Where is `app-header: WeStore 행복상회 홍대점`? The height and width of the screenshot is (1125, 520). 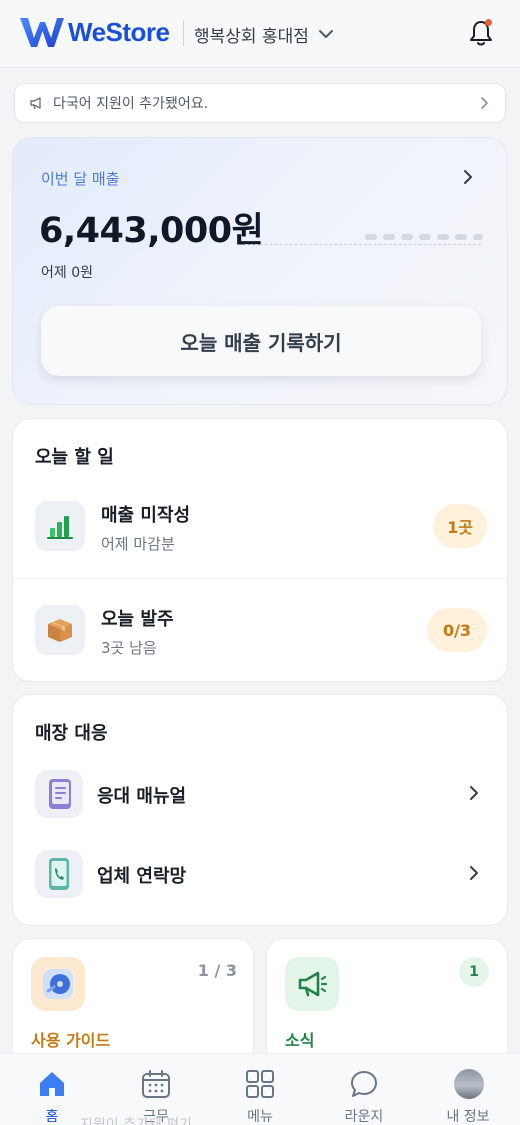
app-header: WeStore 행복상회 홍대점 is located at coordinates (260, 34).